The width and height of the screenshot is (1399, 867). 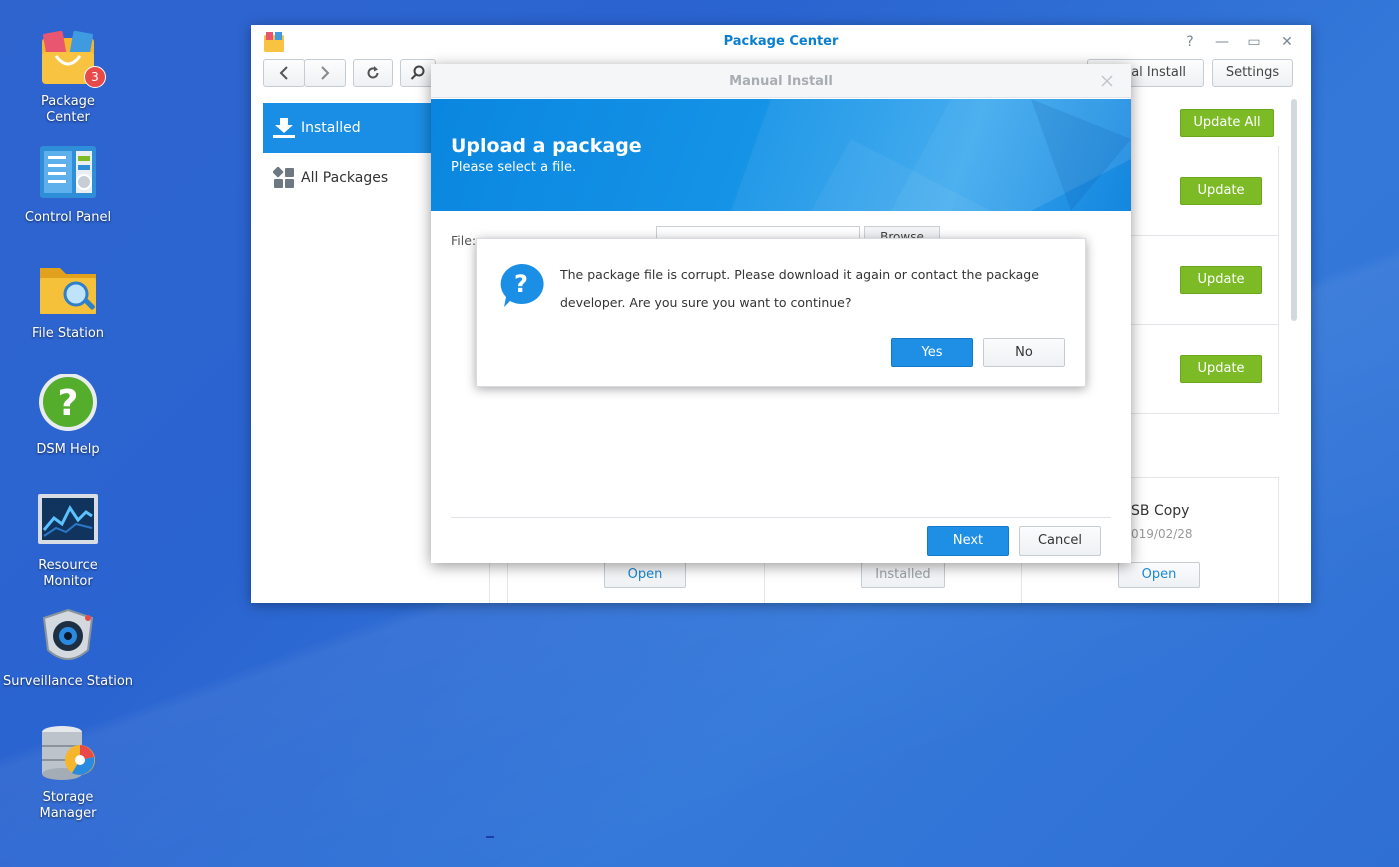 What do you see at coordinates (1294, 210) in the screenshot?
I see `scrollbar` at bounding box center [1294, 210].